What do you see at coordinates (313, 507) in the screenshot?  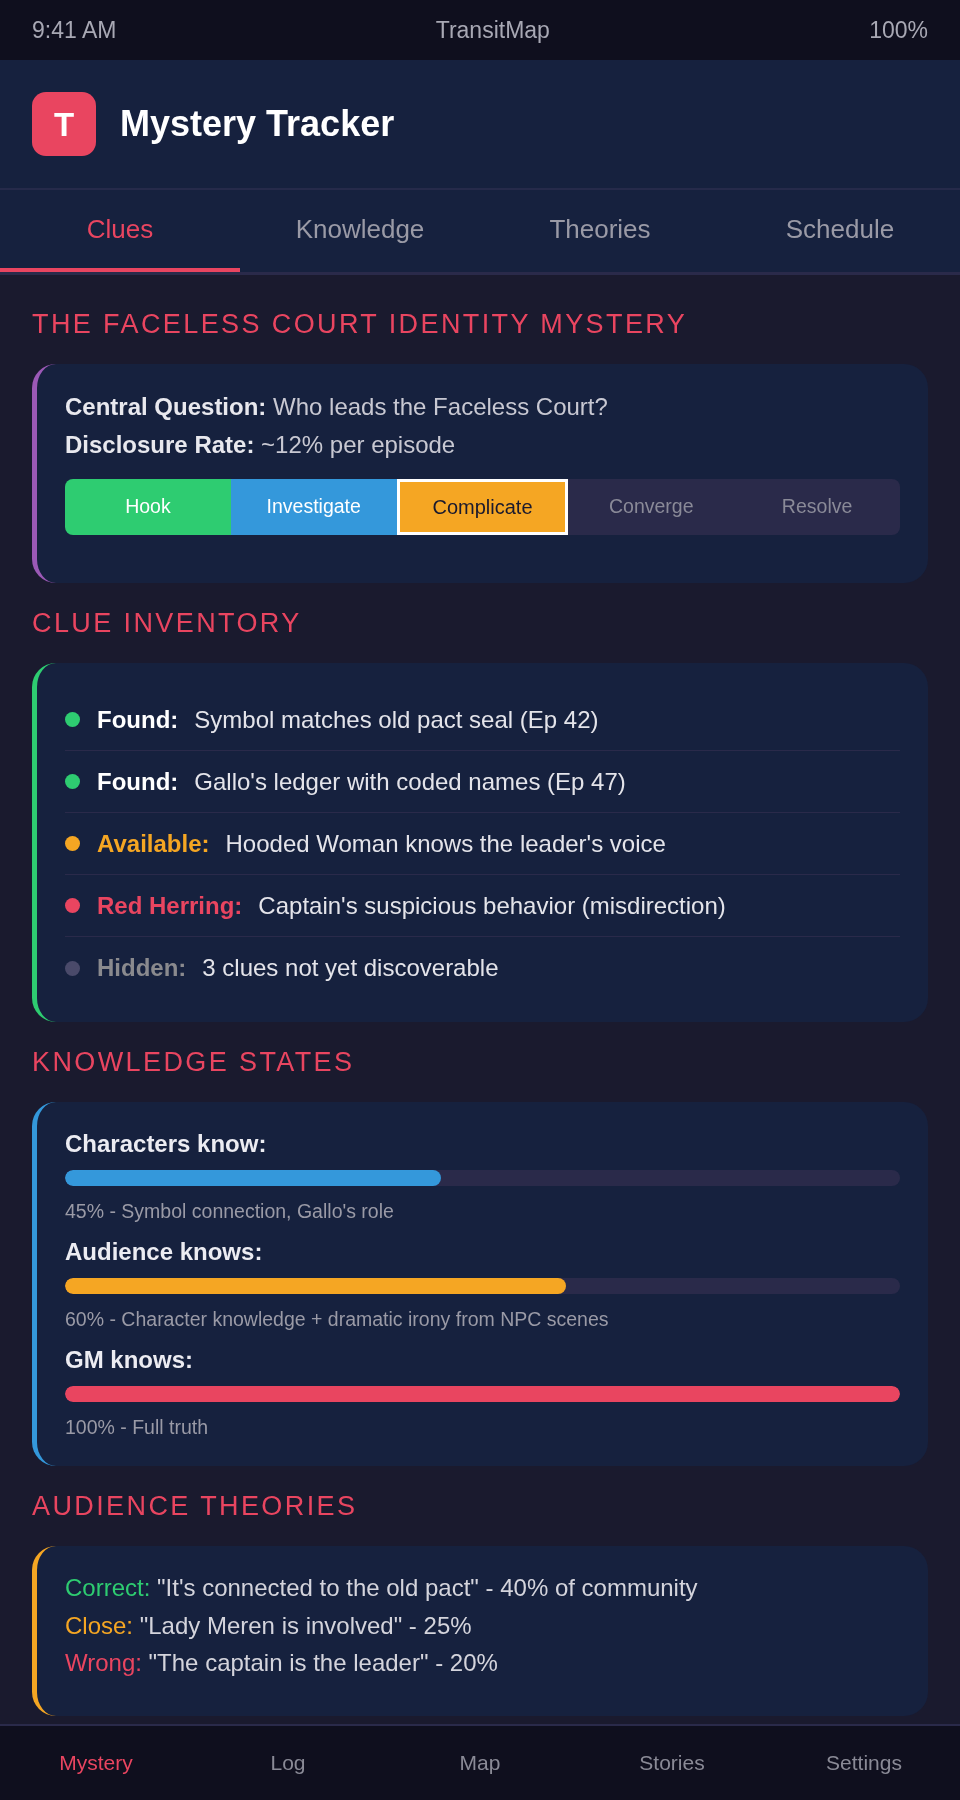 I see `phase-segment: Investigate` at bounding box center [313, 507].